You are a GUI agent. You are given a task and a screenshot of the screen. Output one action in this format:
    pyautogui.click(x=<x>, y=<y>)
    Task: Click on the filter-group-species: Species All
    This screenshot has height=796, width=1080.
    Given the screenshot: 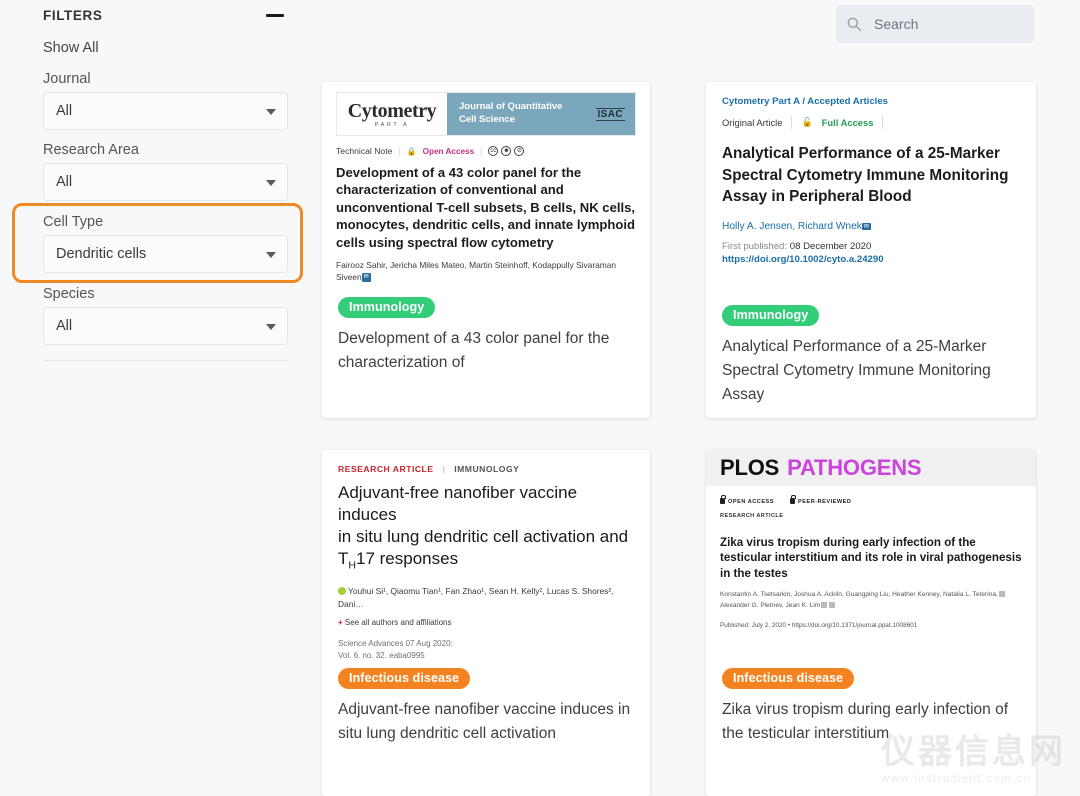 What is the action you would take?
    pyautogui.click(x=165, y=315)
    